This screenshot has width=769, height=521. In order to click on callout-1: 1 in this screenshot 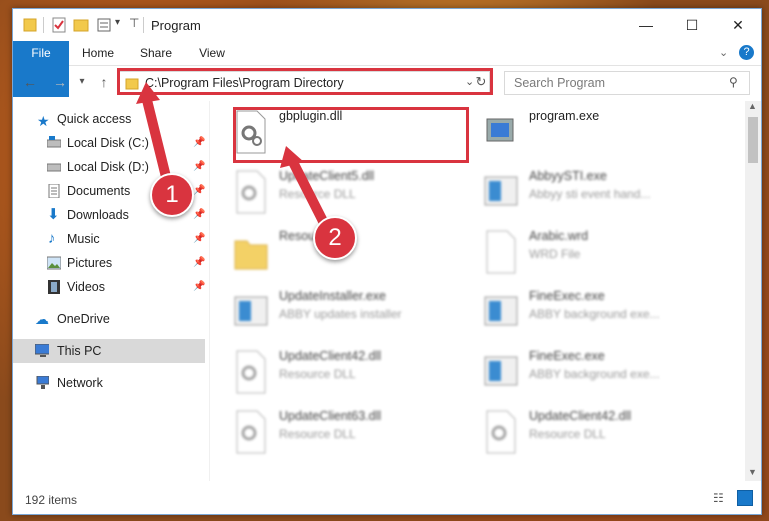, I will do `click(172, 195)`.